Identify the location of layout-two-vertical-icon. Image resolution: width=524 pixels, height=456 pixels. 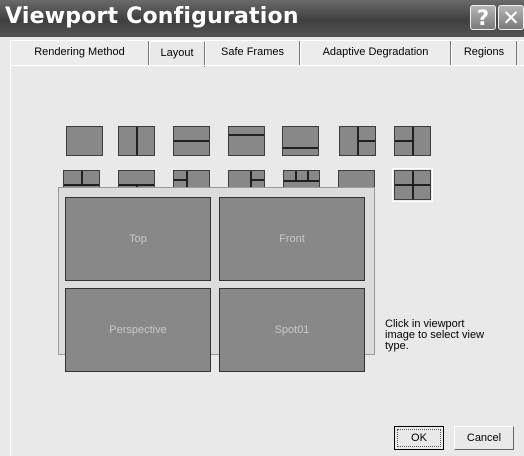
(136, 141).